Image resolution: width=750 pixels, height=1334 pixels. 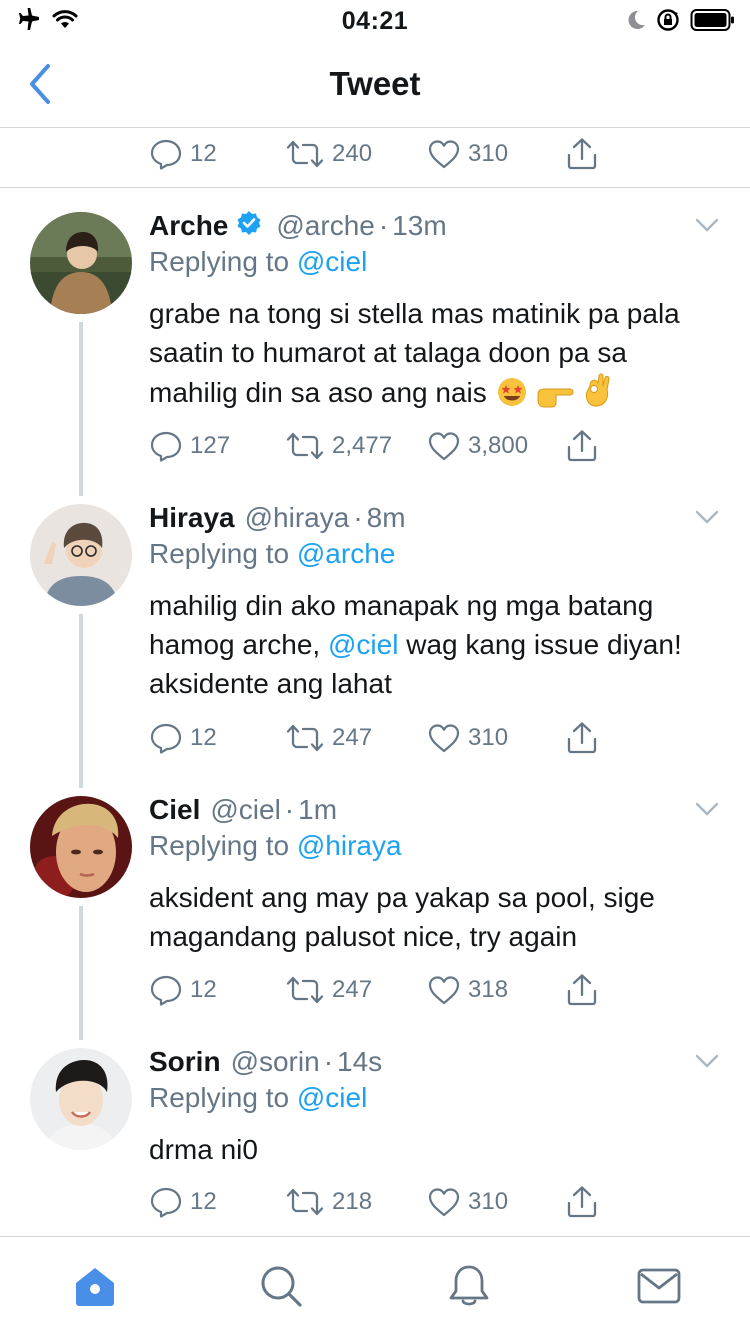 I want to click on reply-button: 127, so click(x=190, y=446).